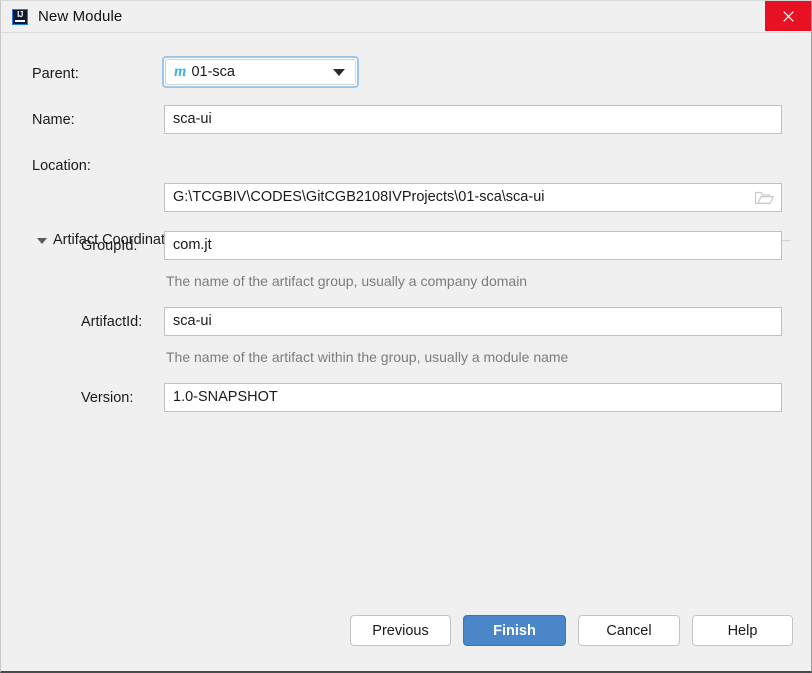 Image resolution: width=812 pixels, height=673 pixels. What do you see at coordinates (53, 120) in the screenshot?
I see `name-label: Name:` at bounding box center [53, 120].